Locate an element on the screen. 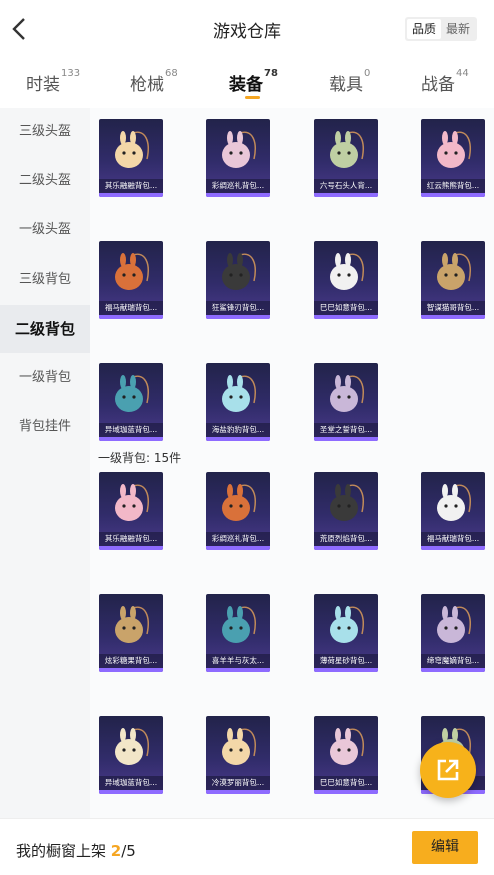 This screenshot has height=875, width=494. category-tabs: 时装133 枪械68 装备78 载具0 战备44 is located at coordinates (247, 83).